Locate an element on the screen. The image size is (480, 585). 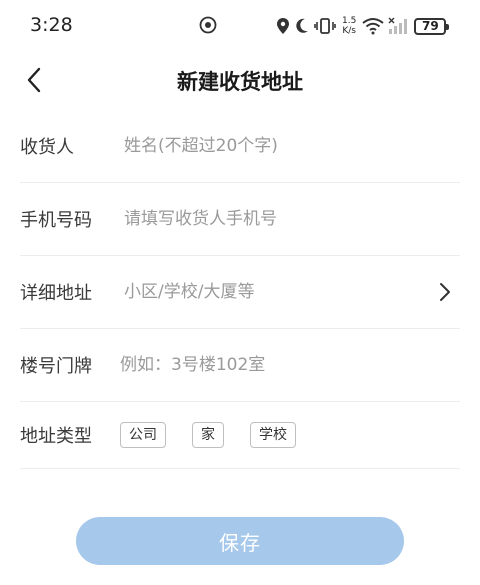
status-time: 3:28 is located at coordinates (51, 25).